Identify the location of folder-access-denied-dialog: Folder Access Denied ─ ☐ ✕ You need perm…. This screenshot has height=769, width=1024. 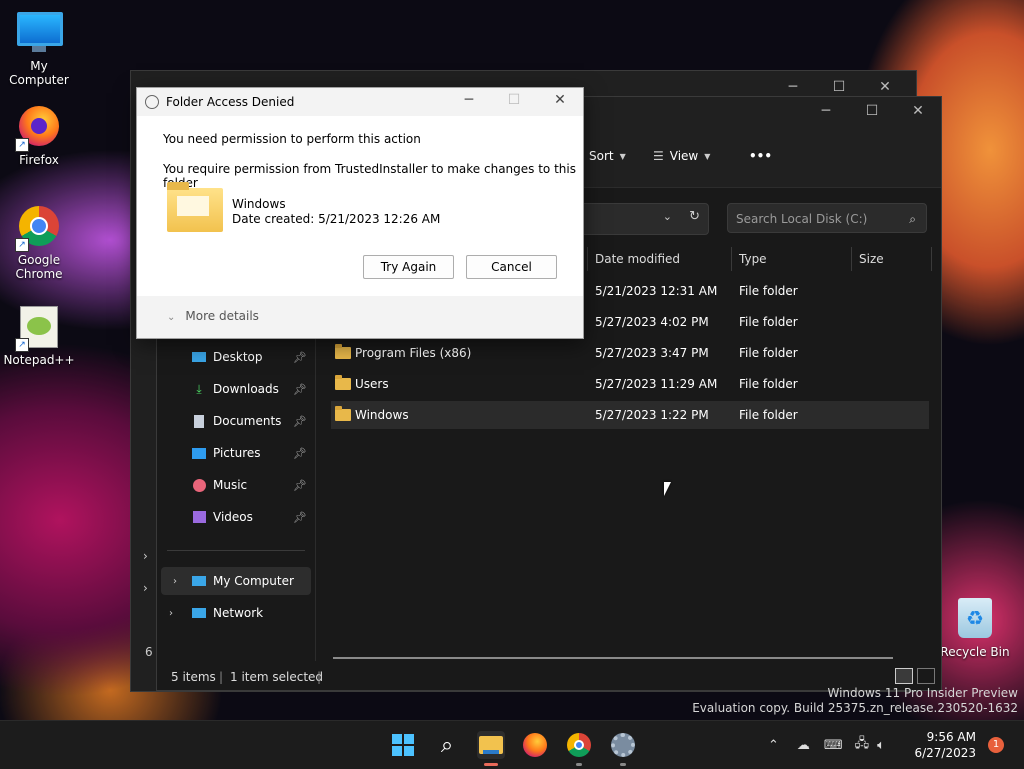
(360, 213).